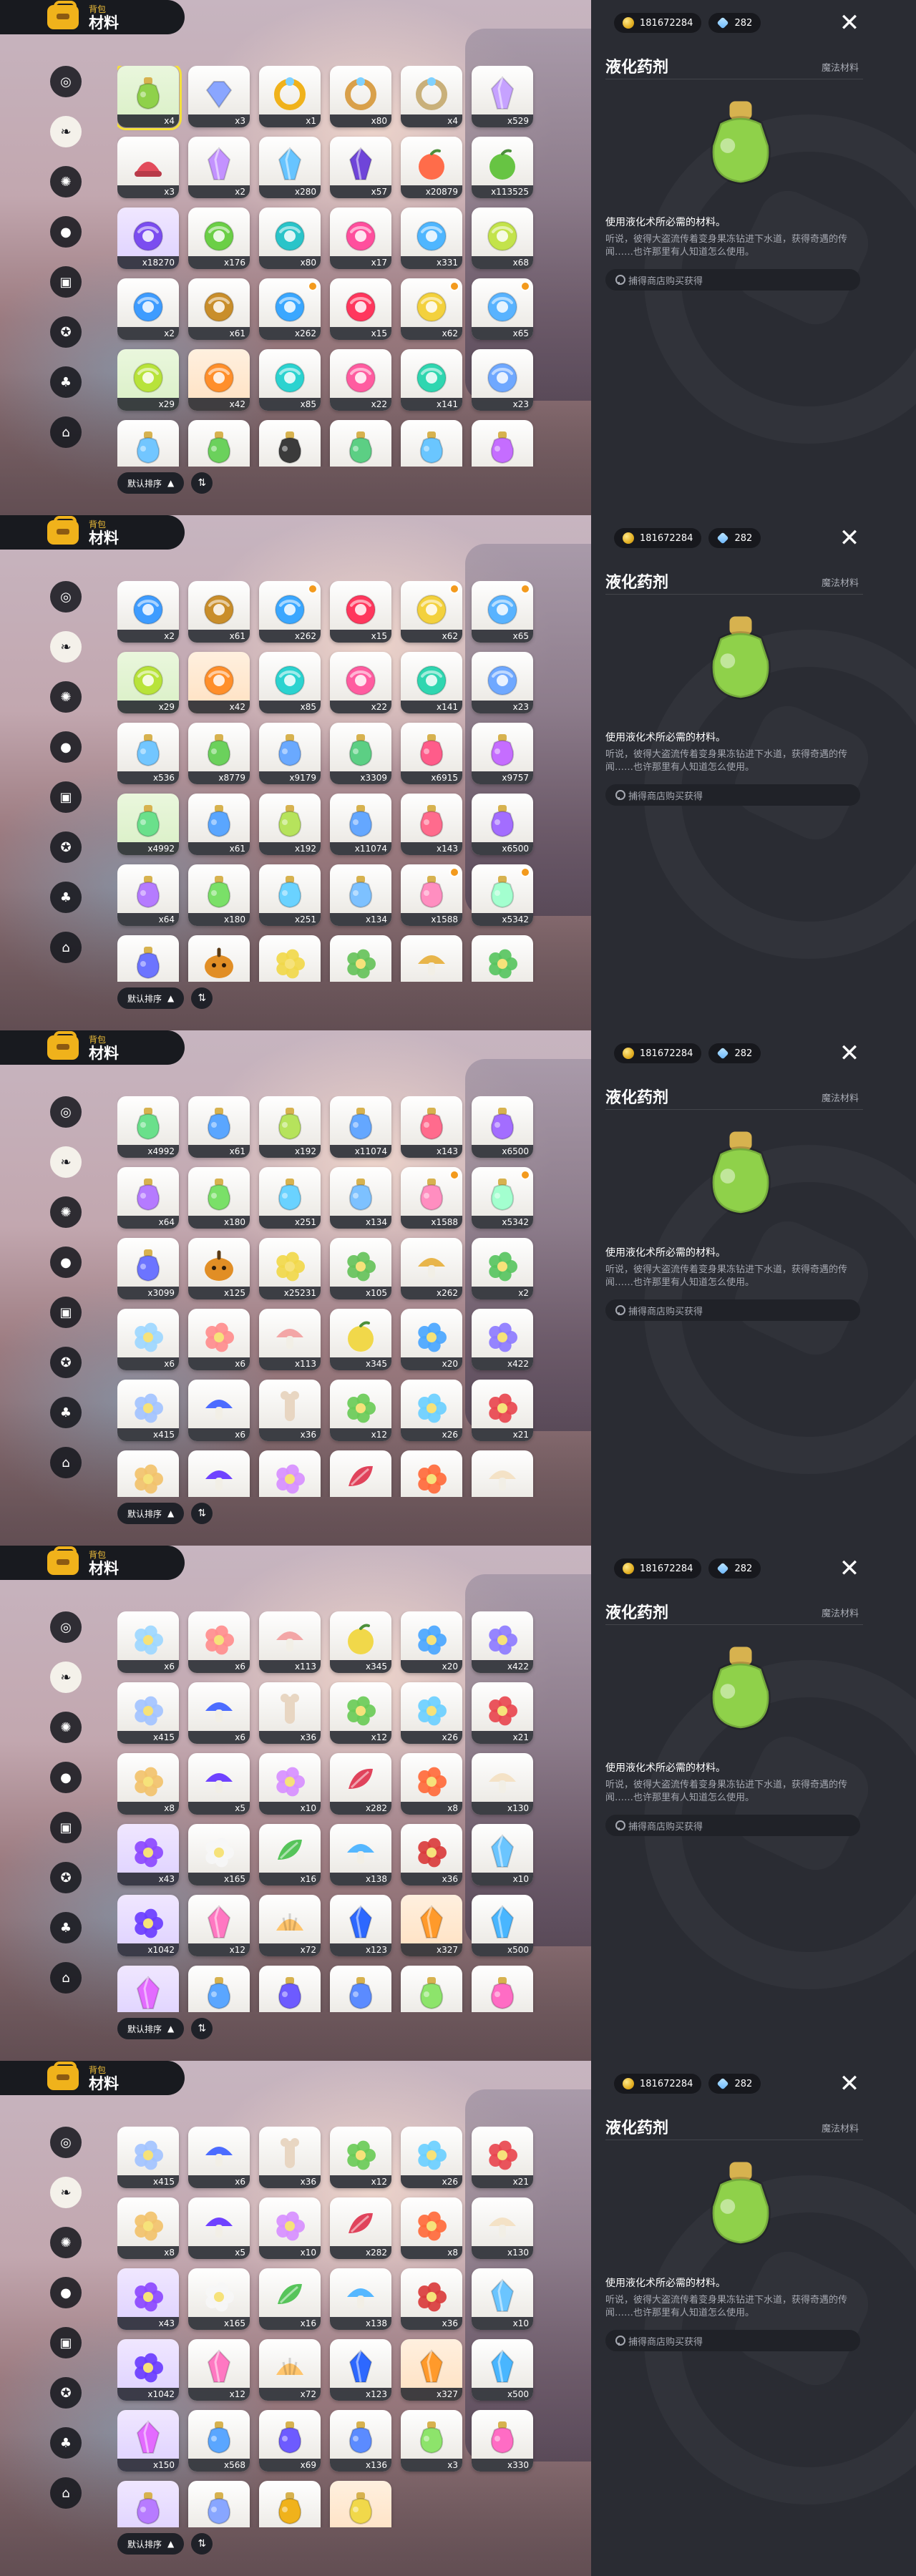 This screenshot has height=2576, width=916. I want to click on item-slot: x192, so click(290, 824).